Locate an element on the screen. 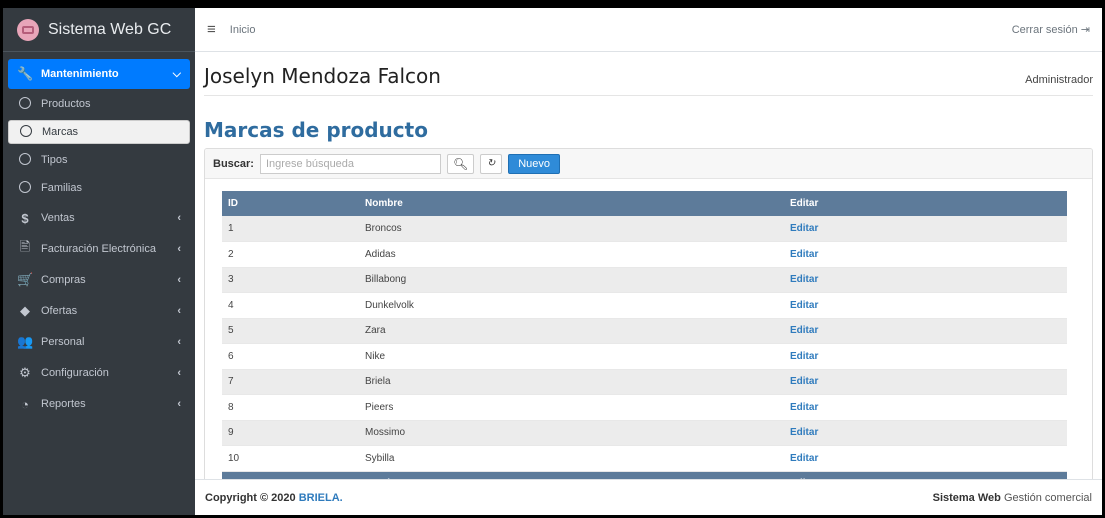 The image size is (1105, 518). cell-nombre: Zara is located at coordinates (571, 331).